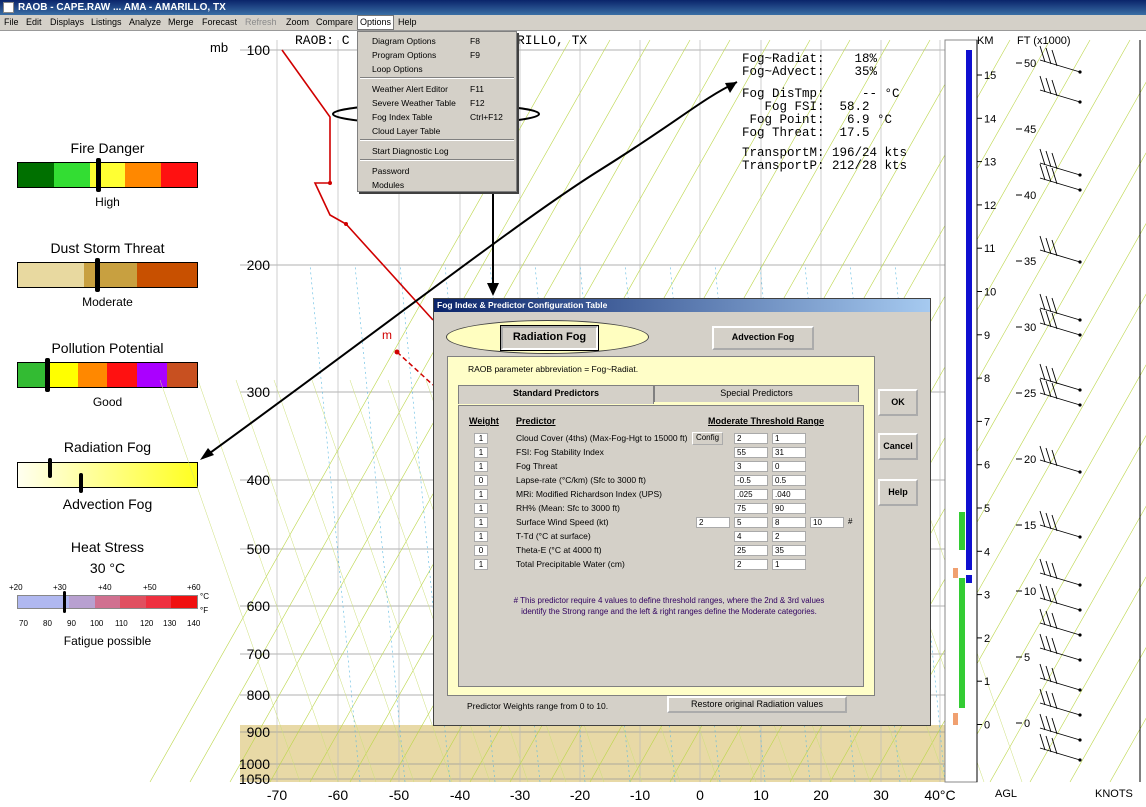 The height and width of the screenshot is (807, 1146). I want to click on pressure-tick-label: 300, so click(259, 392).